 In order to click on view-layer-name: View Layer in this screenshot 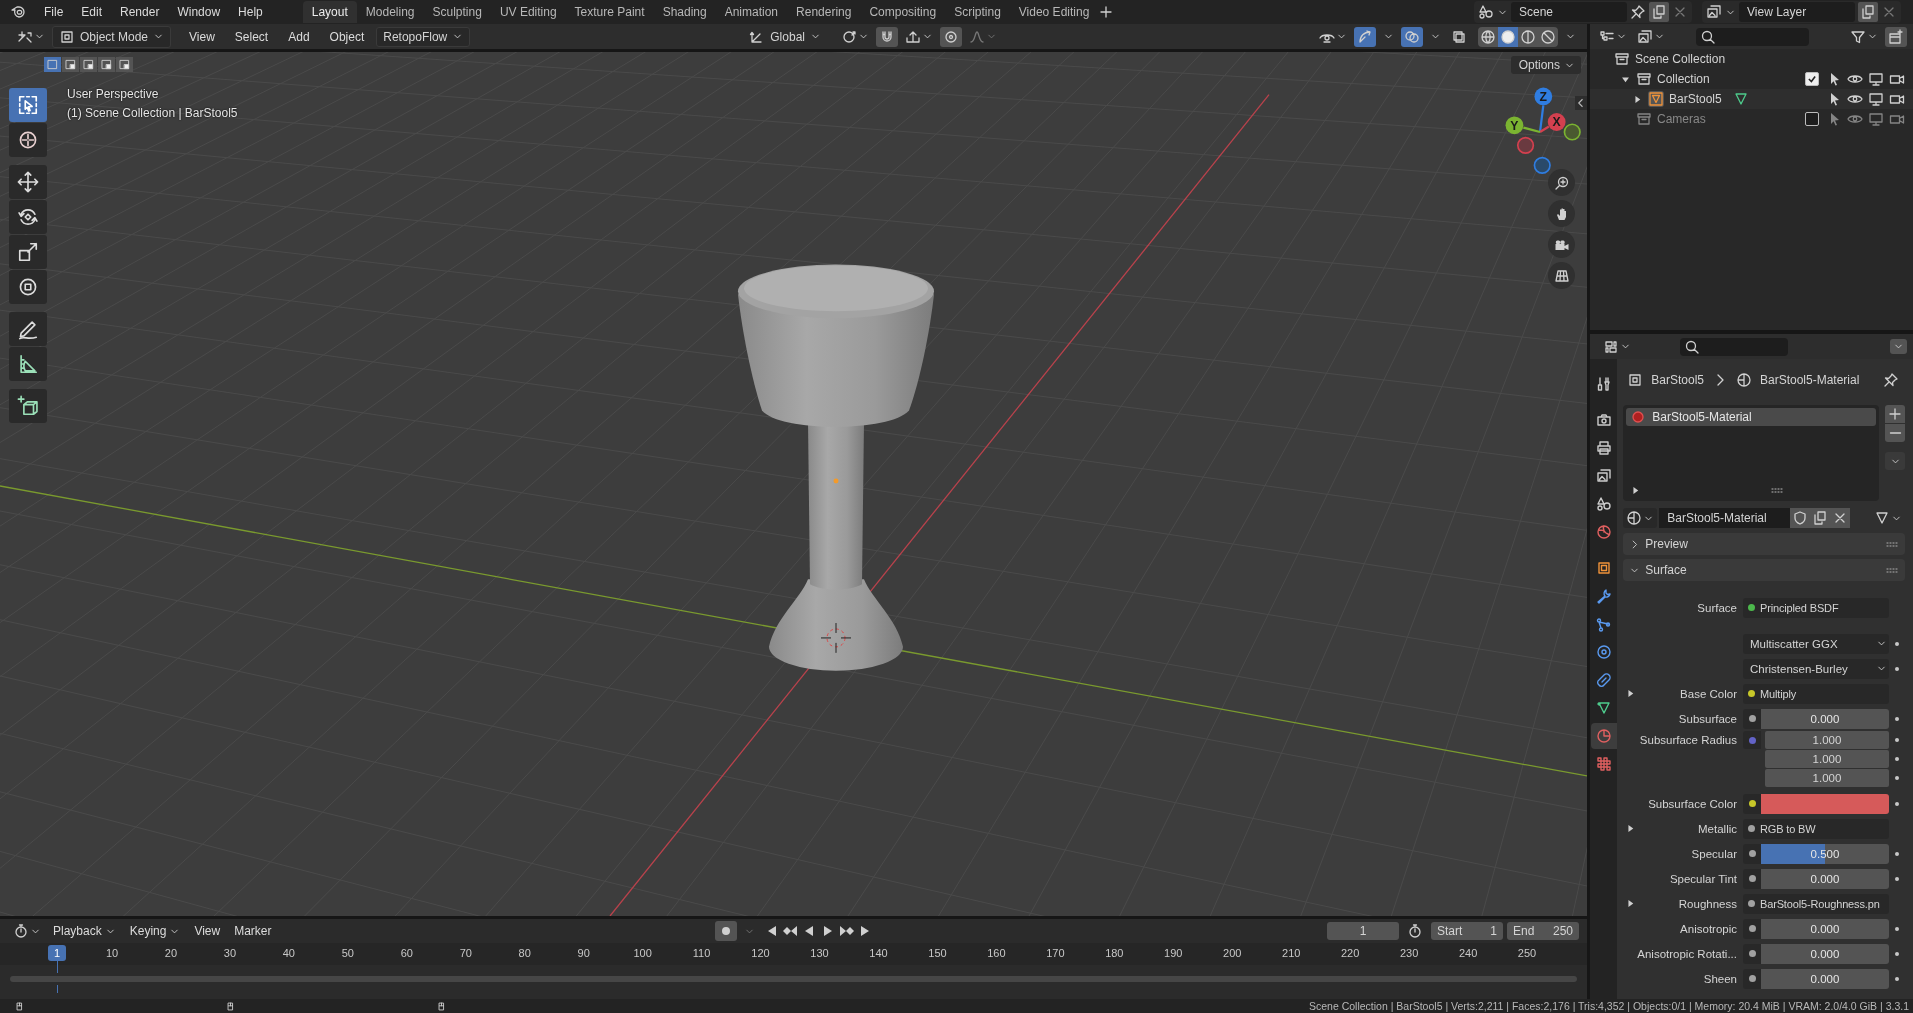, I will do `click(1797, 12)`.